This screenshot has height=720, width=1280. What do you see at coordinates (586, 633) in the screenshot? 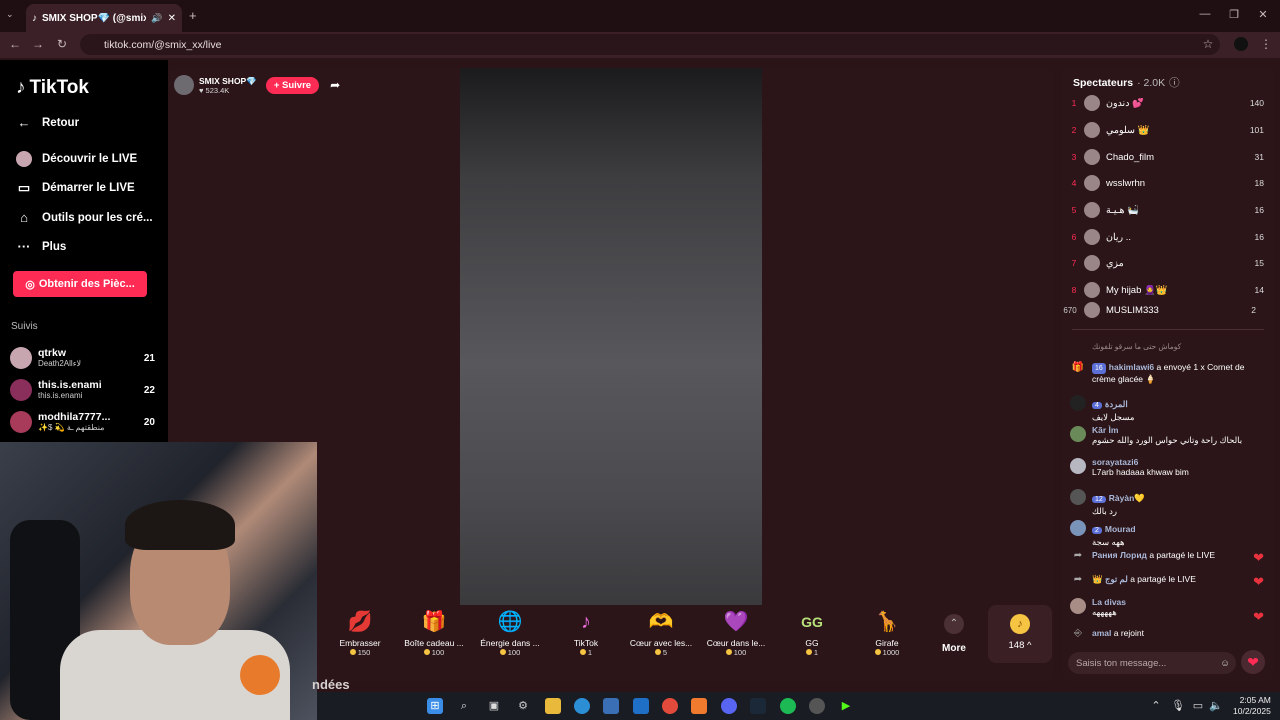
I see `gift-item: ♪ TikTok 1` at bounding box center [586, 633].